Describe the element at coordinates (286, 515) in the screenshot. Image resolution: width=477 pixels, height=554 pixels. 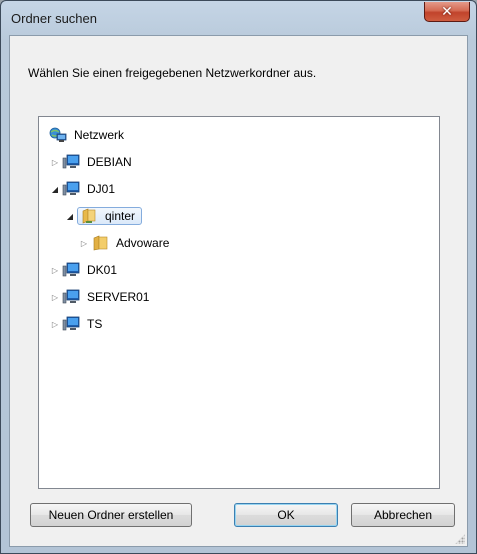
I see `ok-button: OK` at that location.